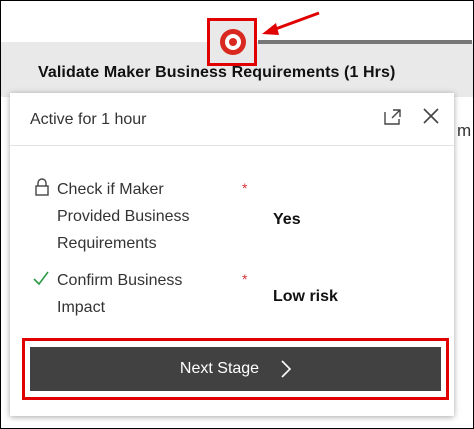  What do you see at coordinates (393, 117) in the screenshot?
I see `expand-icon` at bounding box center [393, 117].